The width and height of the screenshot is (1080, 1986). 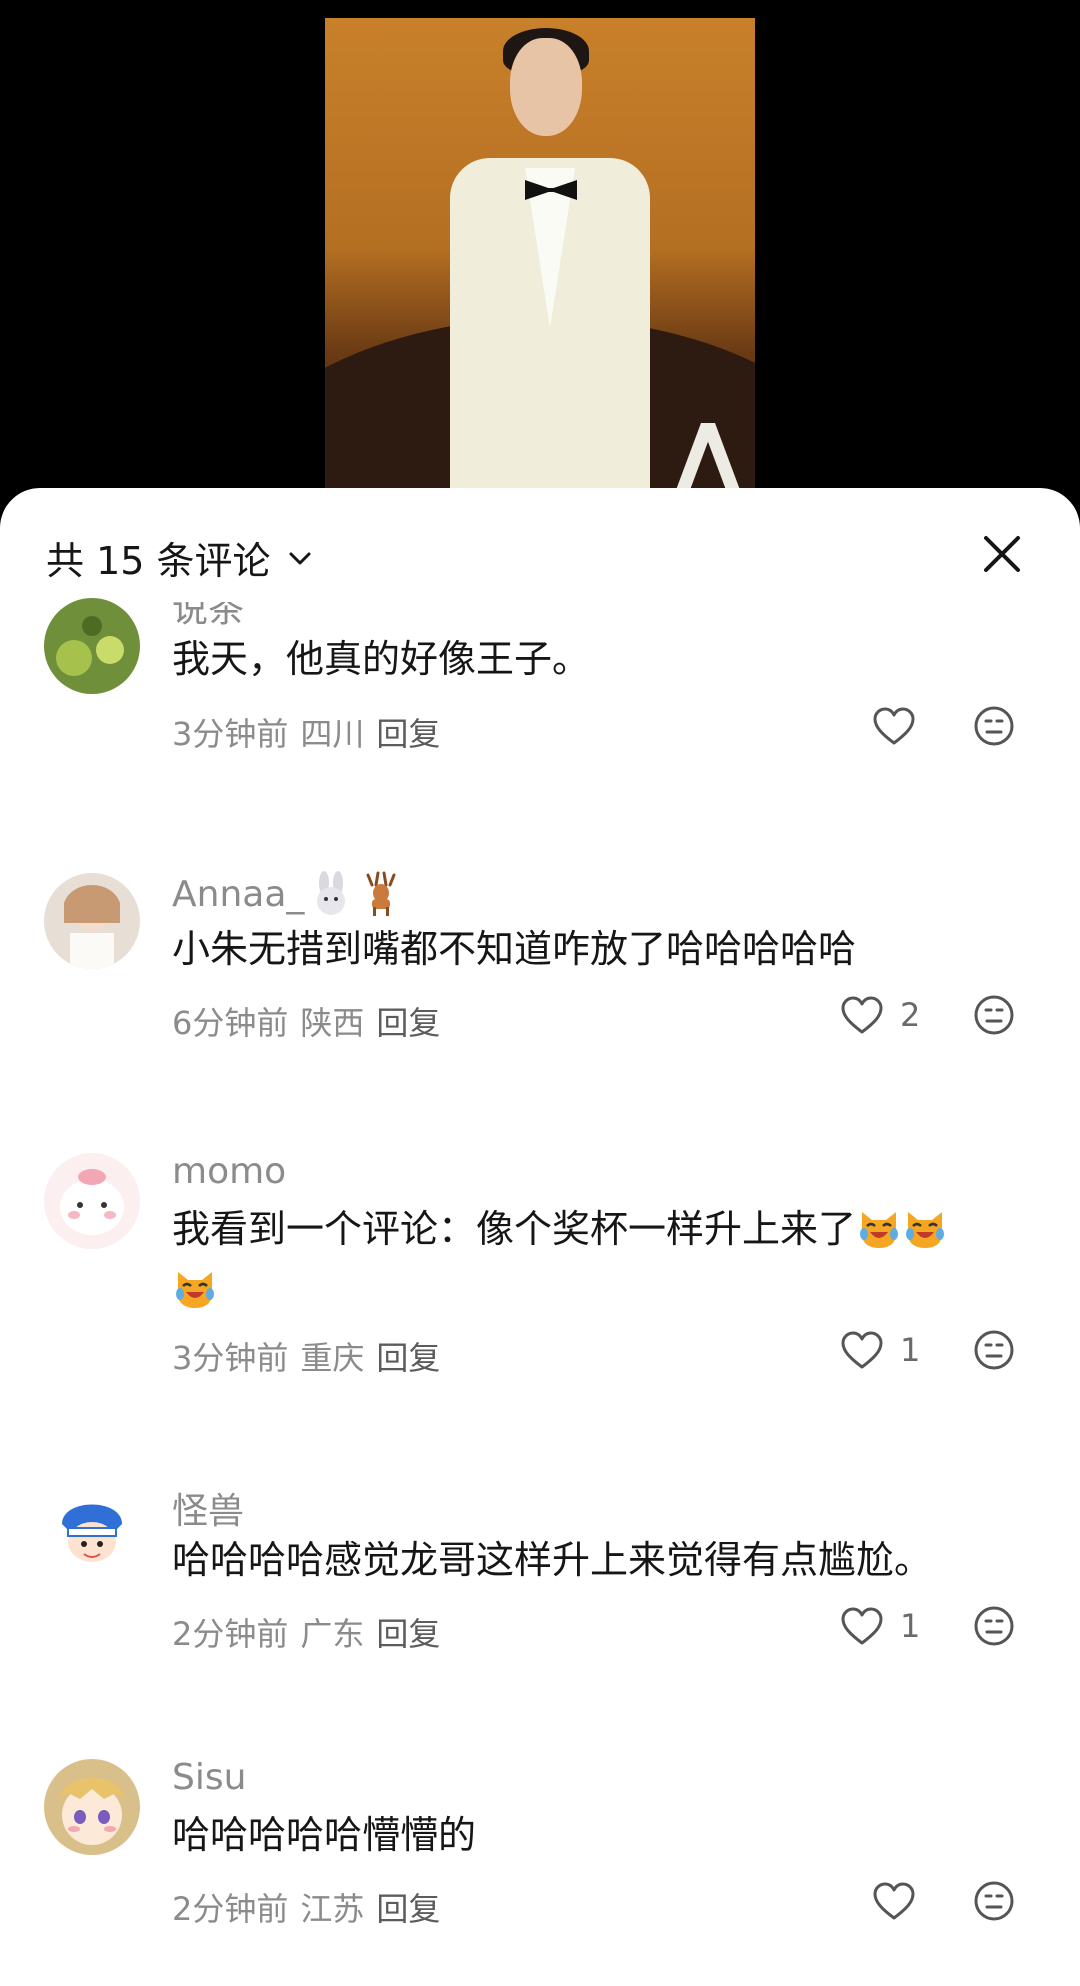 What do you see at coordinates (332, 1634) in the screenshot?
I see `comment-location: 广东` at bounding box center [332, 1634].